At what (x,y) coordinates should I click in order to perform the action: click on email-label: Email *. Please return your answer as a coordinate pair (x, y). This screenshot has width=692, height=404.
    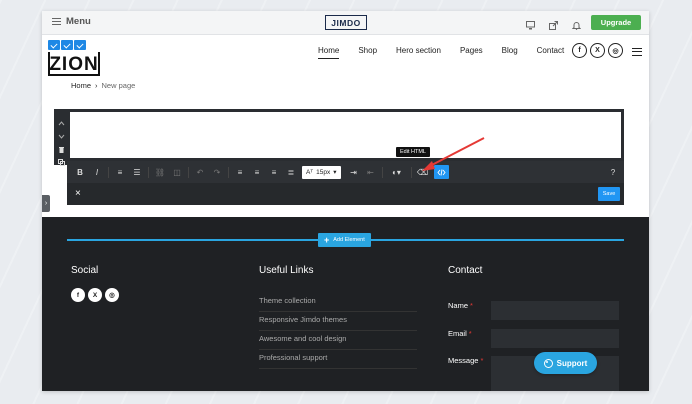
    Looking at the image, I should click on (460, 333).